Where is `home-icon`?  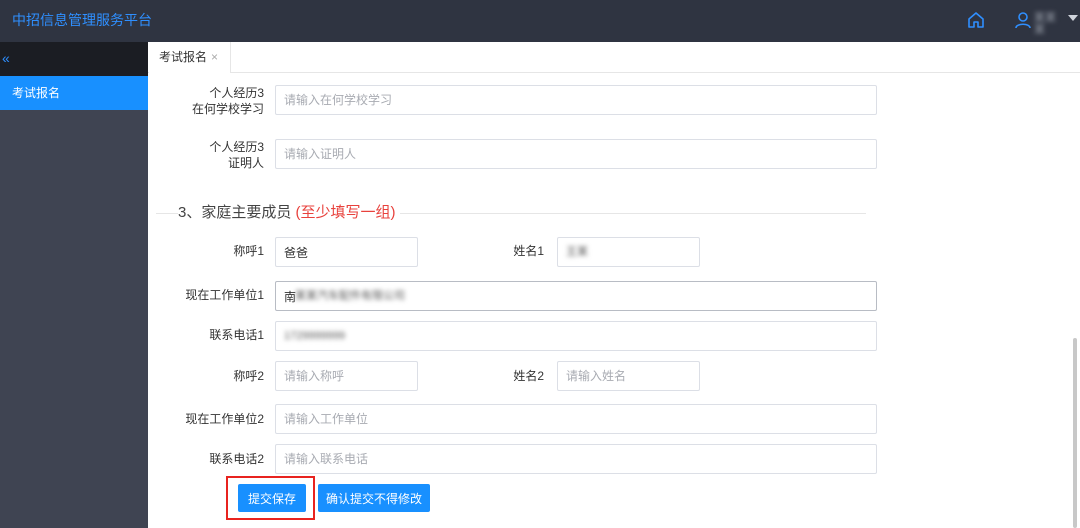 home-icon is located at coordinates (976, 20).